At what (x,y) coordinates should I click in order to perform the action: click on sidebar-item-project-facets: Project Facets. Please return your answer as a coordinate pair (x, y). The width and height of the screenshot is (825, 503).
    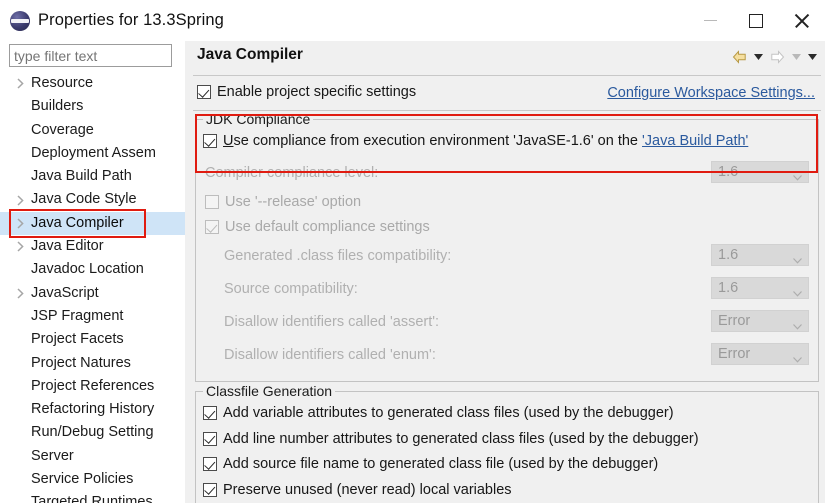
    Looking at the image, I should click on (92, 339).